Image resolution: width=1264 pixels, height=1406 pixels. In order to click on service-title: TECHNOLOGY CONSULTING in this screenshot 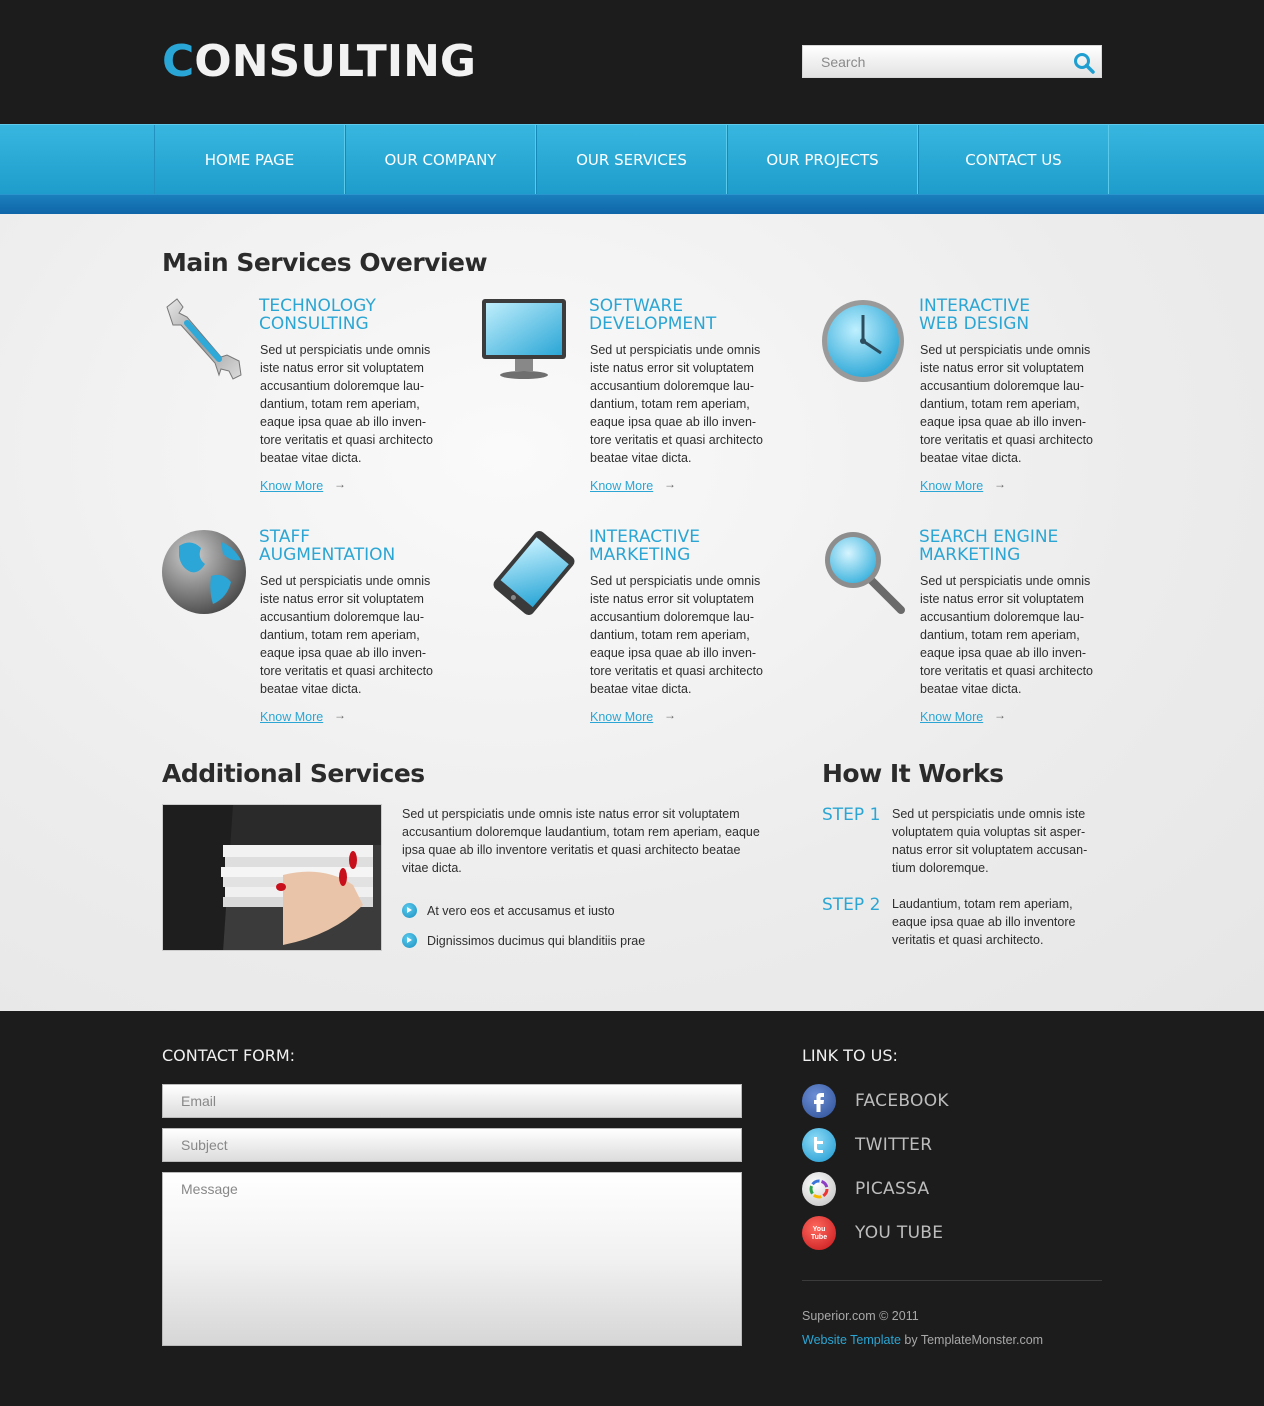, I will do `click(317, 315)`.